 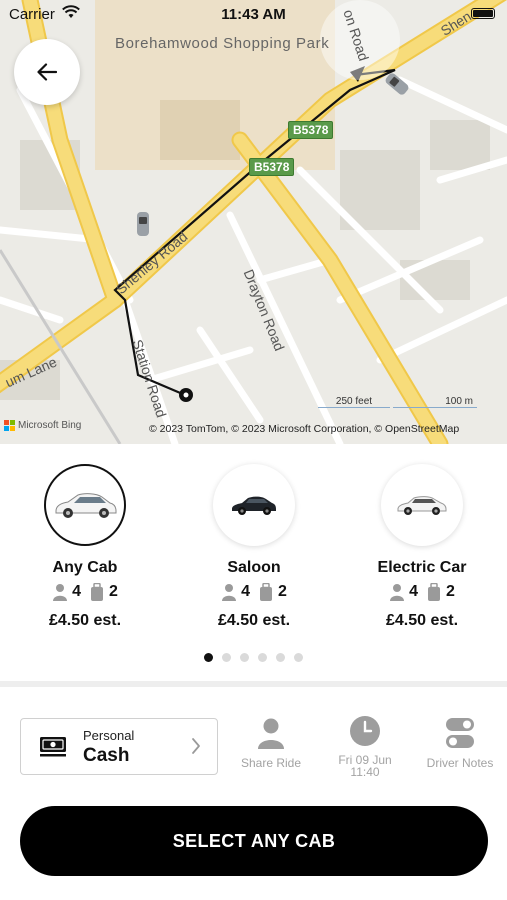 What do you see at coordinates (85, 547) in the screenshot?
I see `vehicle-option-any-cab: Any Cab 4 2 £4.50 est.` at bounding box center [85, 547].